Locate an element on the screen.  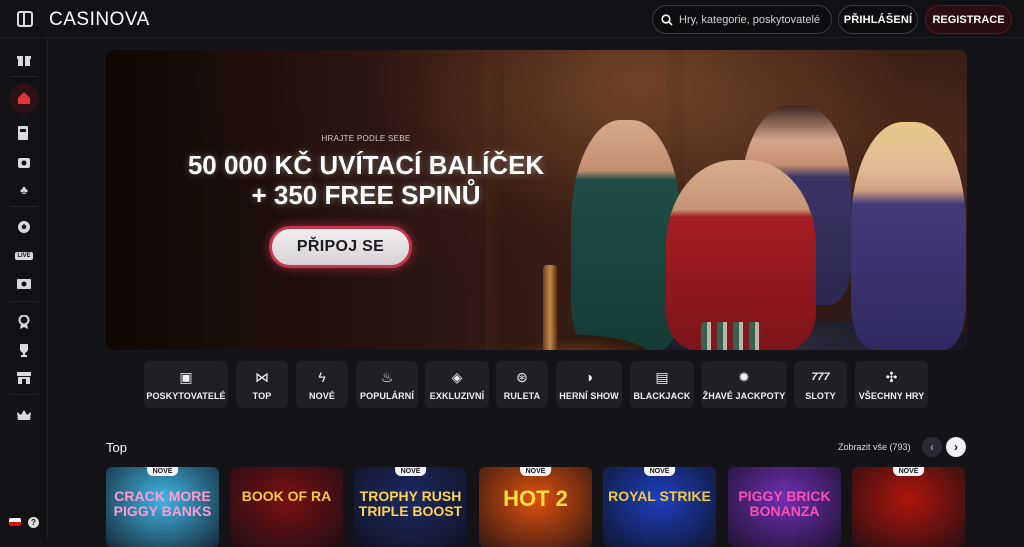
category-label: SLOTY is located at coordinates (820, 396).